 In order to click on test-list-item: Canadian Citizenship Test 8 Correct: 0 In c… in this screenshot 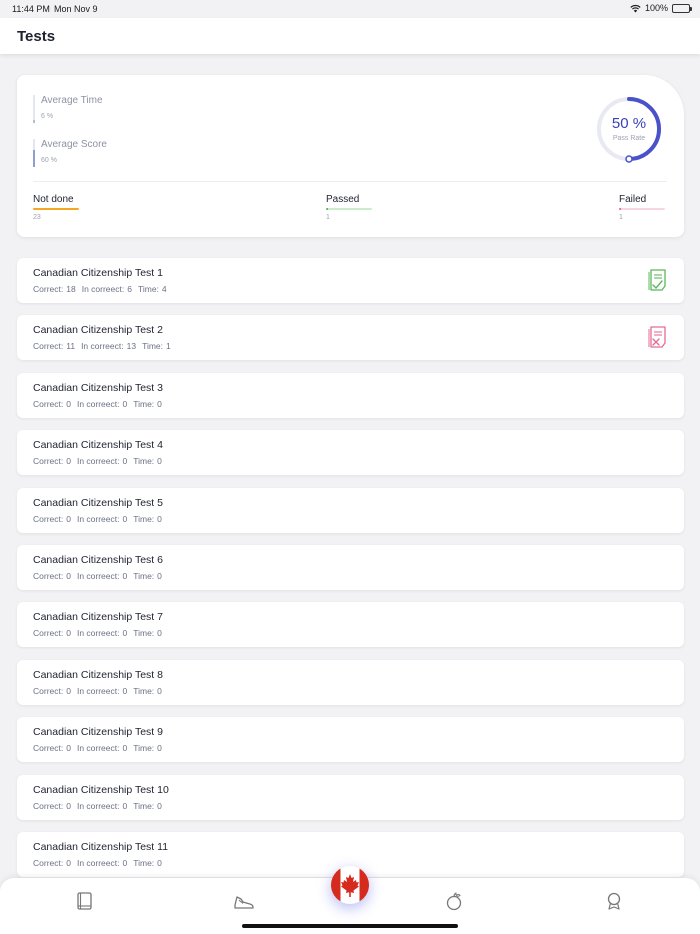, I will do `click(350, 682)`.